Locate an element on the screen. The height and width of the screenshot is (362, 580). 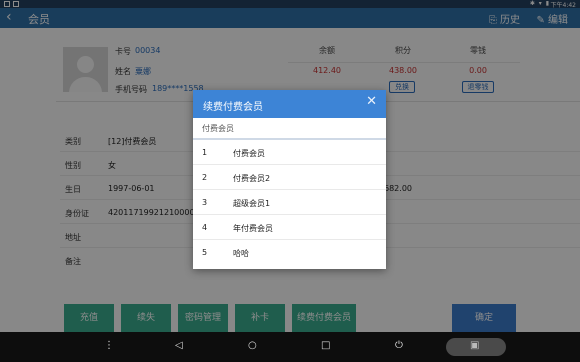
home-circle-icon: ○ is located at coordinates (252, 346).